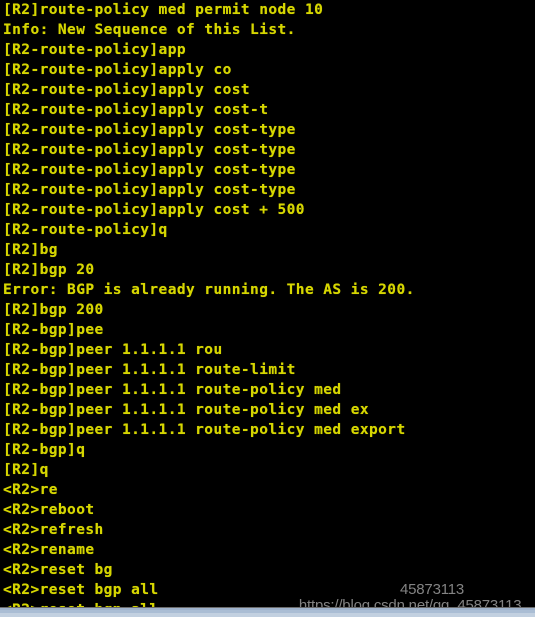 Image resolution: width=535 pixels, height=617 pixels. Describe the element at coordinates (85, 230) in the screenshot. I see `console-line: [R2-route-policy]q` at that location.